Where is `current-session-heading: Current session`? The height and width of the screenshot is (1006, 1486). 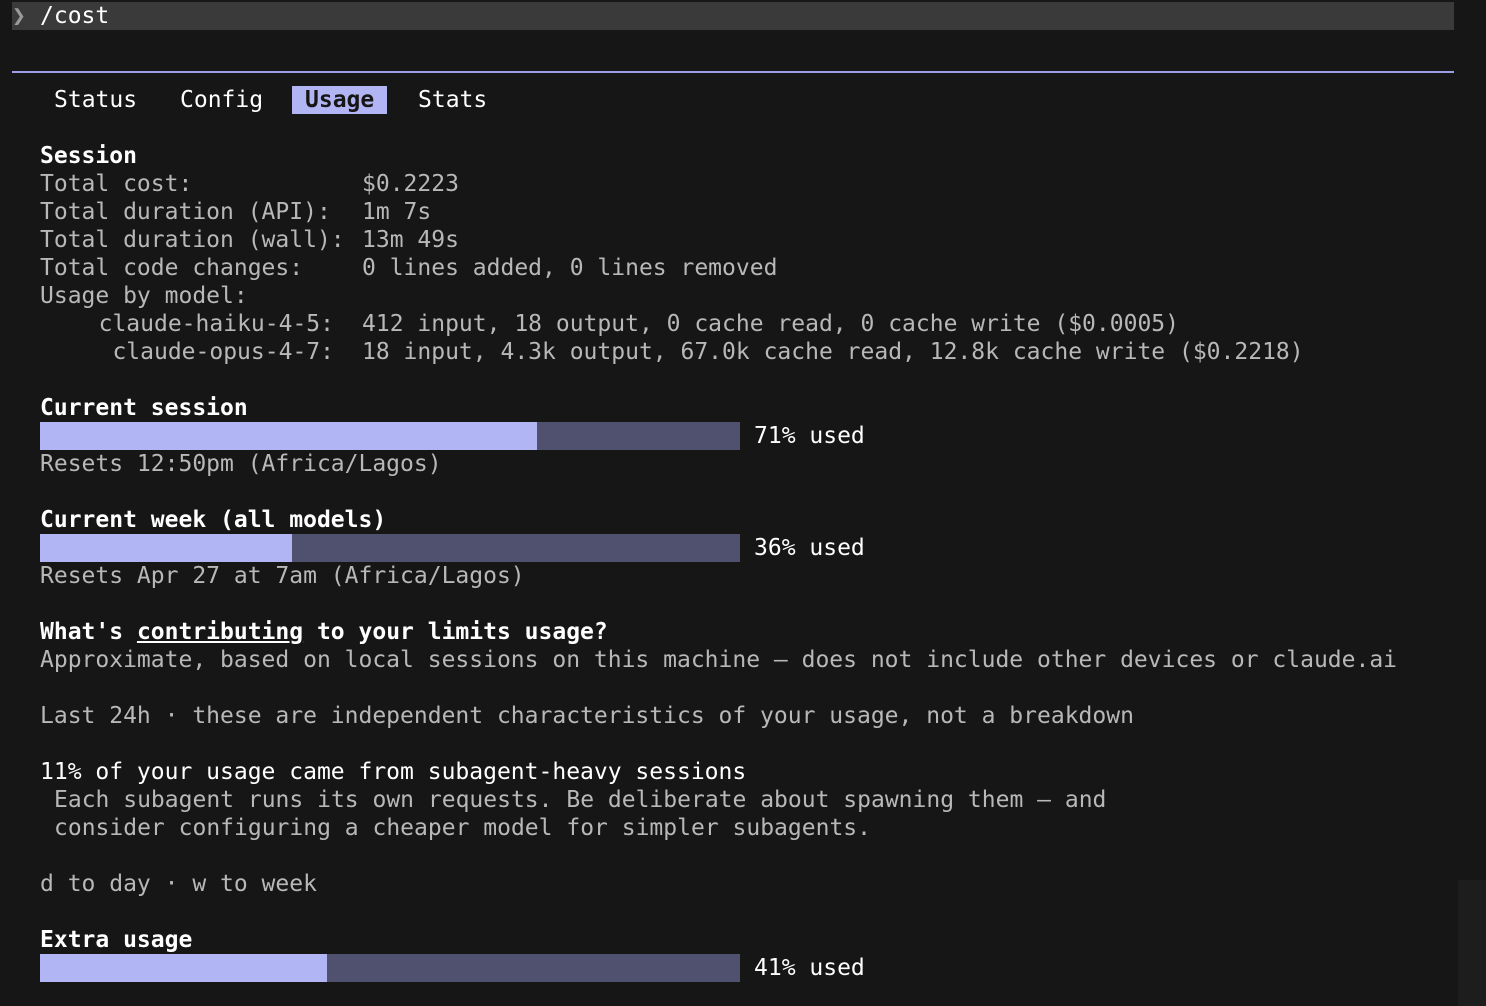 current-session-heading: Current session is located at coordinates (144, 408).